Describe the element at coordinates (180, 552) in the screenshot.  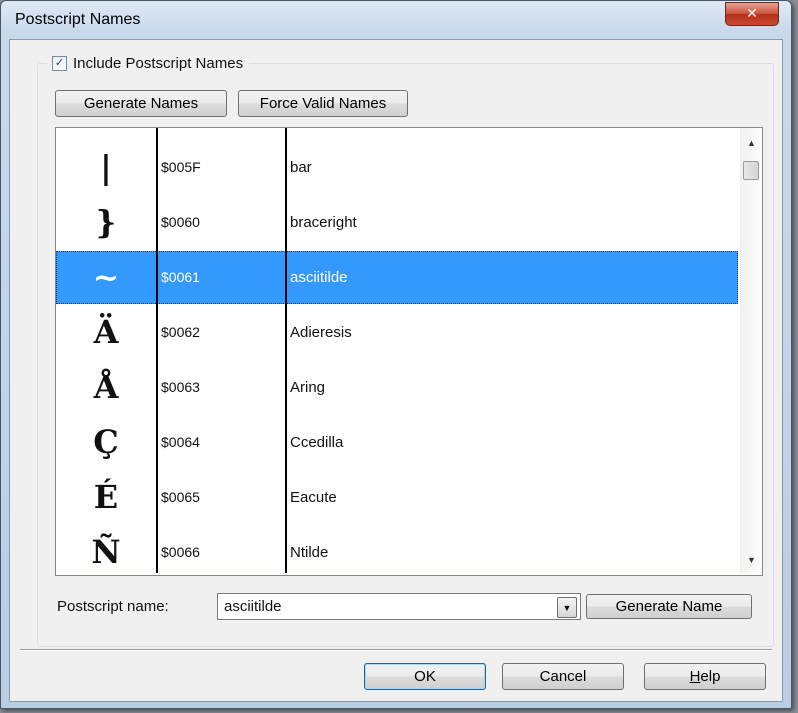
I see `code-cell: $0066` at that location.